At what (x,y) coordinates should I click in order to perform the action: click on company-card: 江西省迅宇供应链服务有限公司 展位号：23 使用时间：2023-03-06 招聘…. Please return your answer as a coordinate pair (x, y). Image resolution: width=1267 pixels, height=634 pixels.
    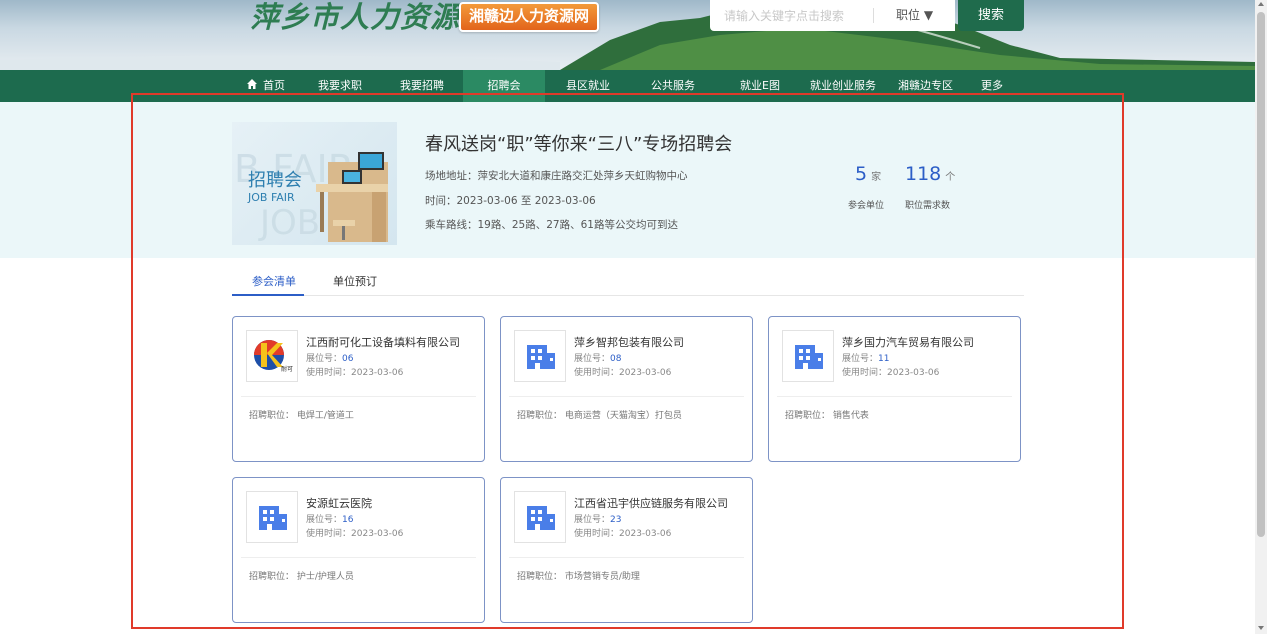
    Looking at the image, I should click on (626, 550).